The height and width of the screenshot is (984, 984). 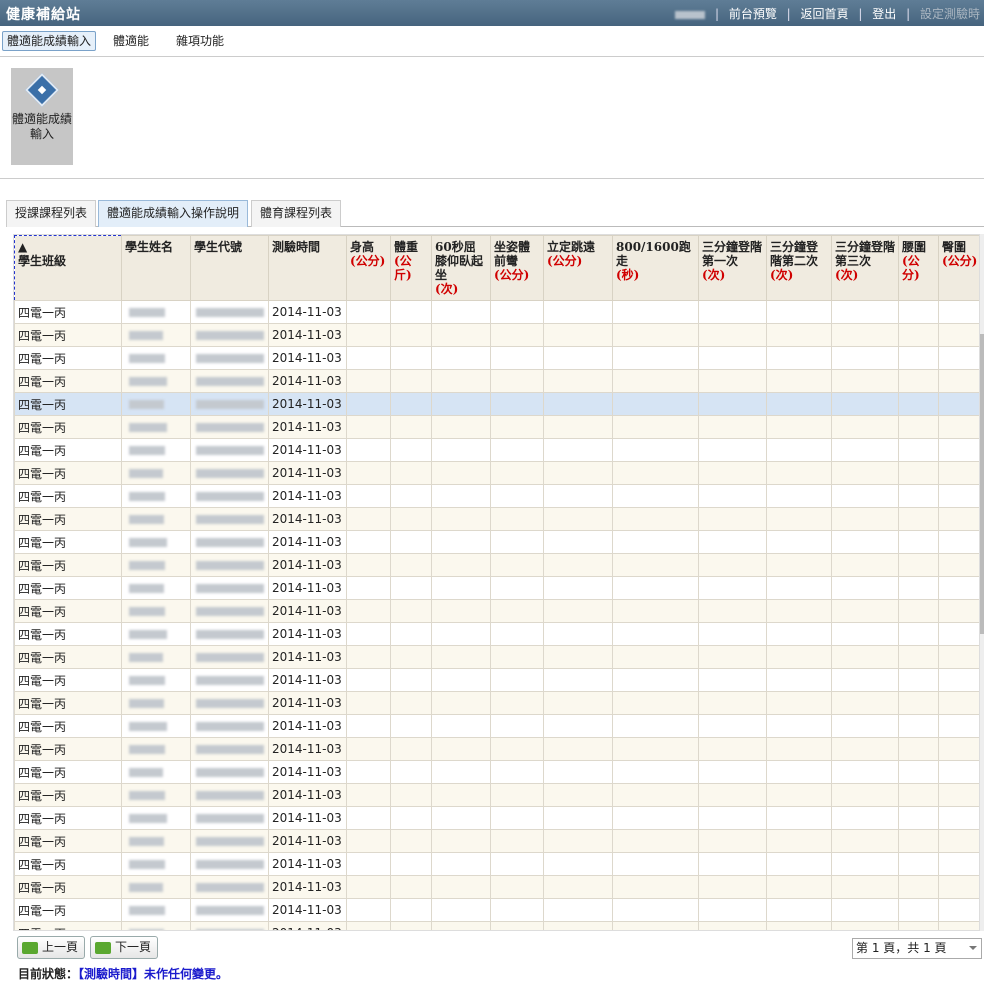 What do you see at coordinates (982, 484) in the screenshot?
I see `scrollbar-thumb` at bounding box center [982, 484].